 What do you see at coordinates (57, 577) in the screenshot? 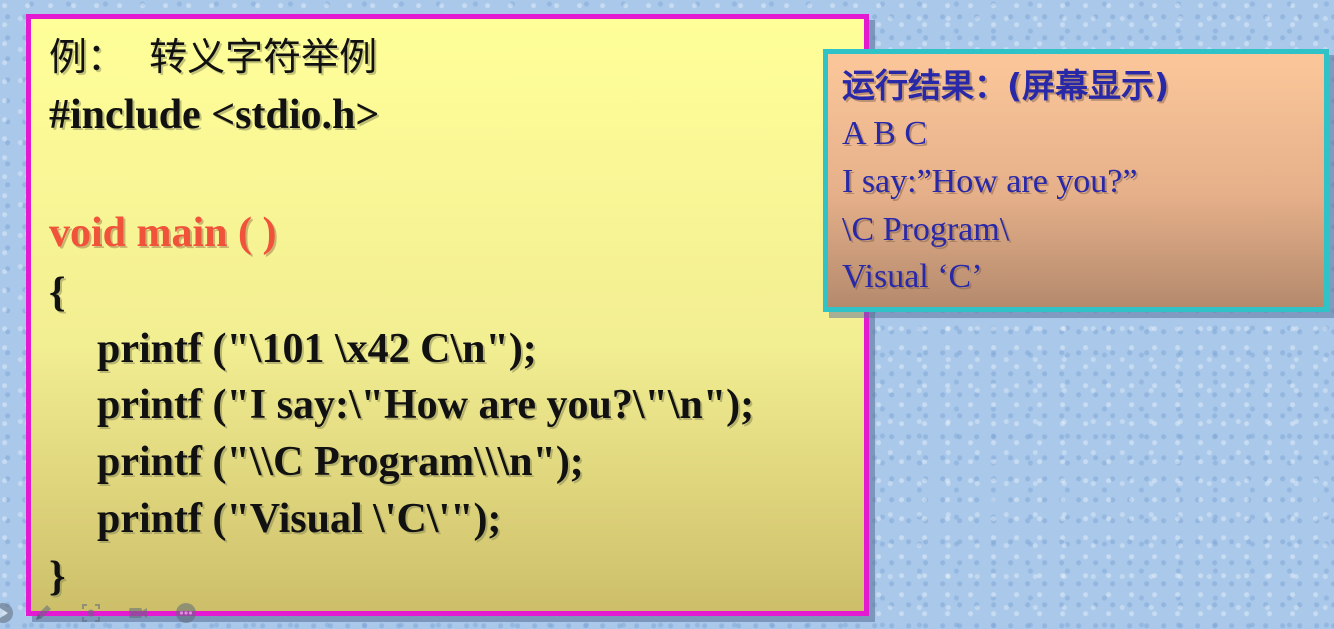
I see `code-line-close-brace: }` at bounding box center [57, 577].